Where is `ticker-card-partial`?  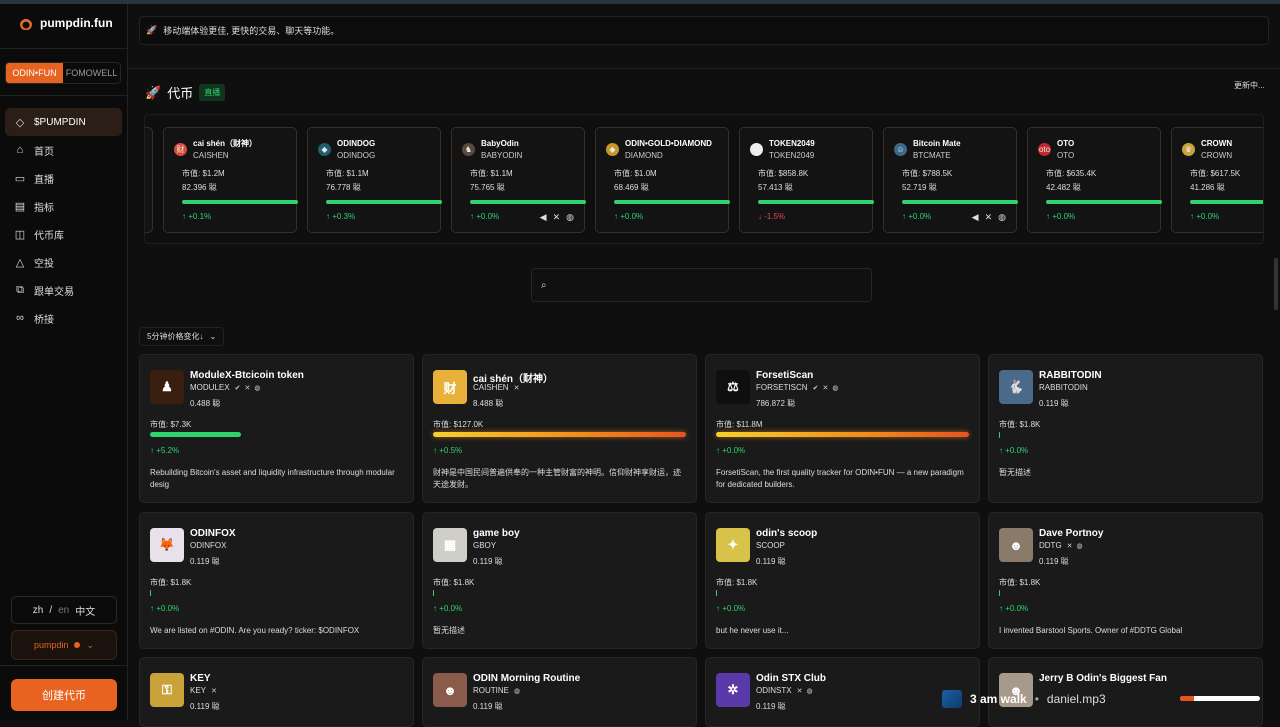
ticker-card-partial is located at coordinates (149, 180).